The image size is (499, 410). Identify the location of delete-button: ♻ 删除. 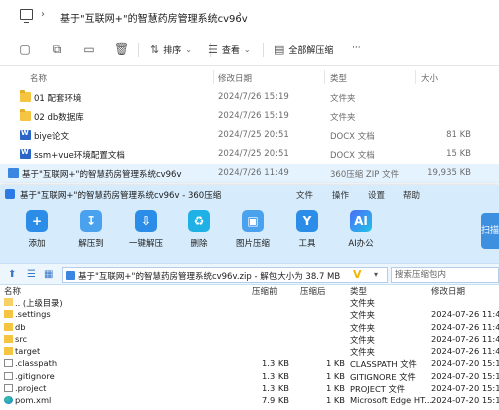
(199, 229).